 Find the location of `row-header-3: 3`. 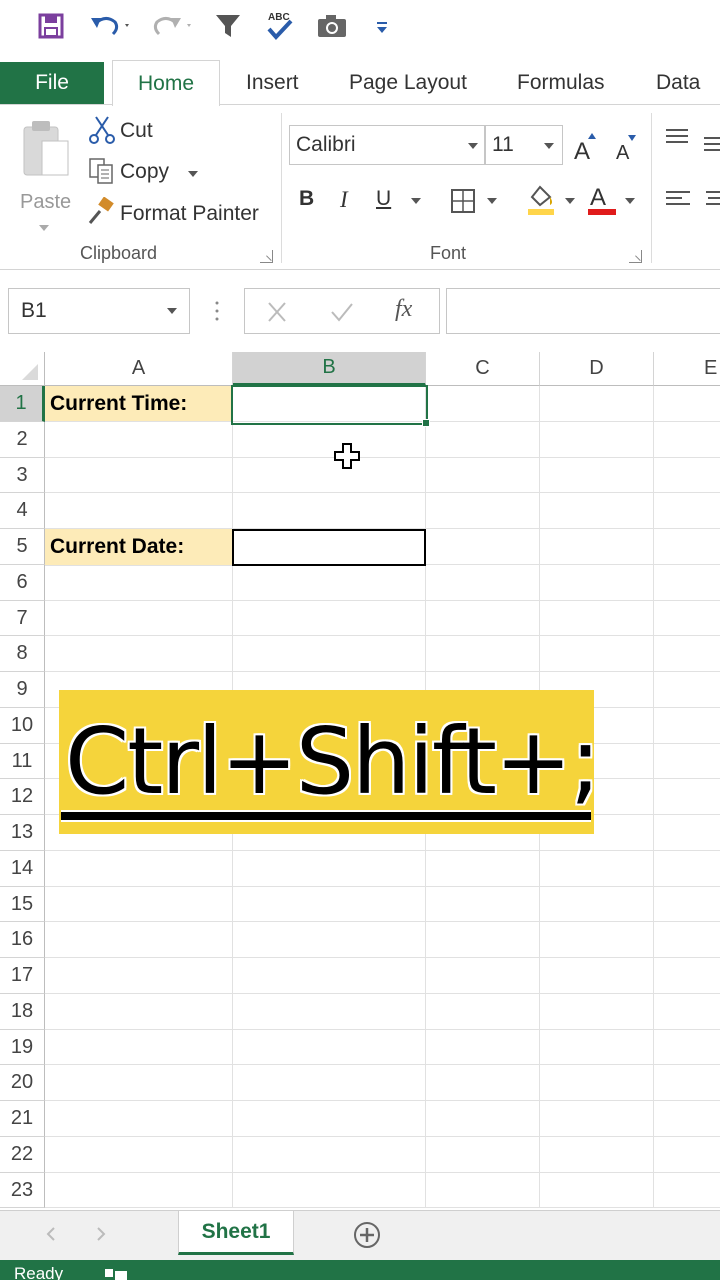

row-header-3: 3 is located at coordinates (22, 475).